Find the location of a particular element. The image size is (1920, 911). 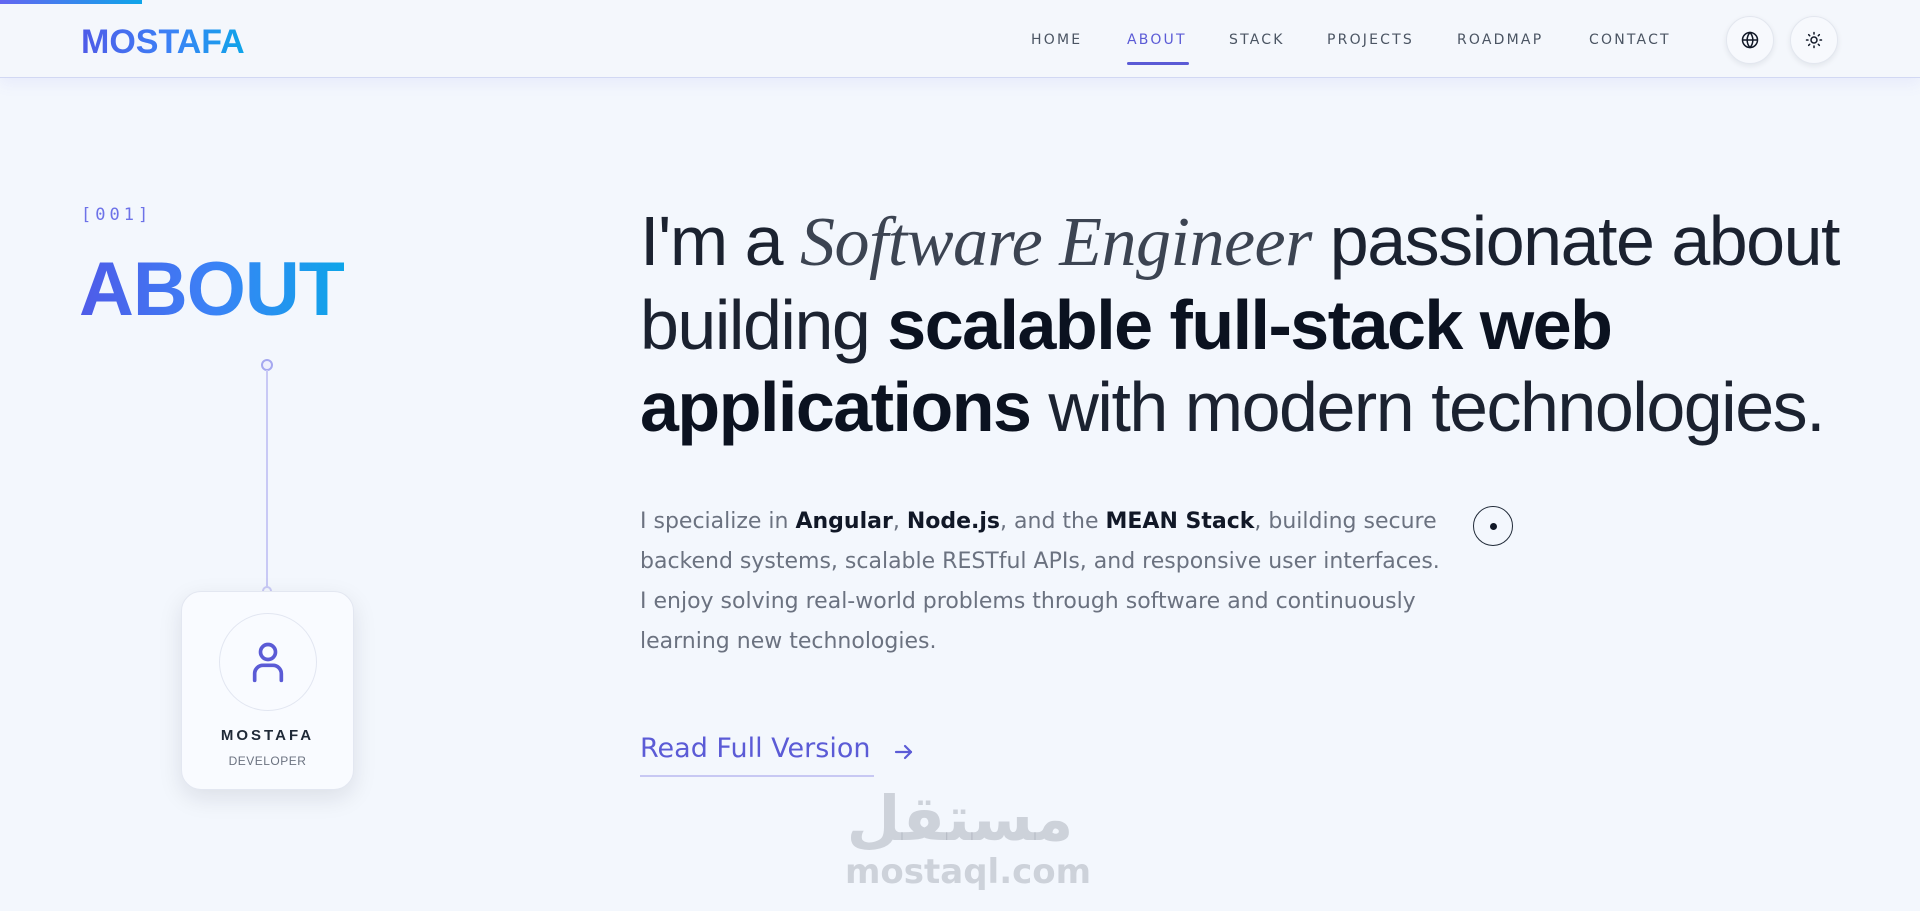

avatar is located at coordinates (268, 662).